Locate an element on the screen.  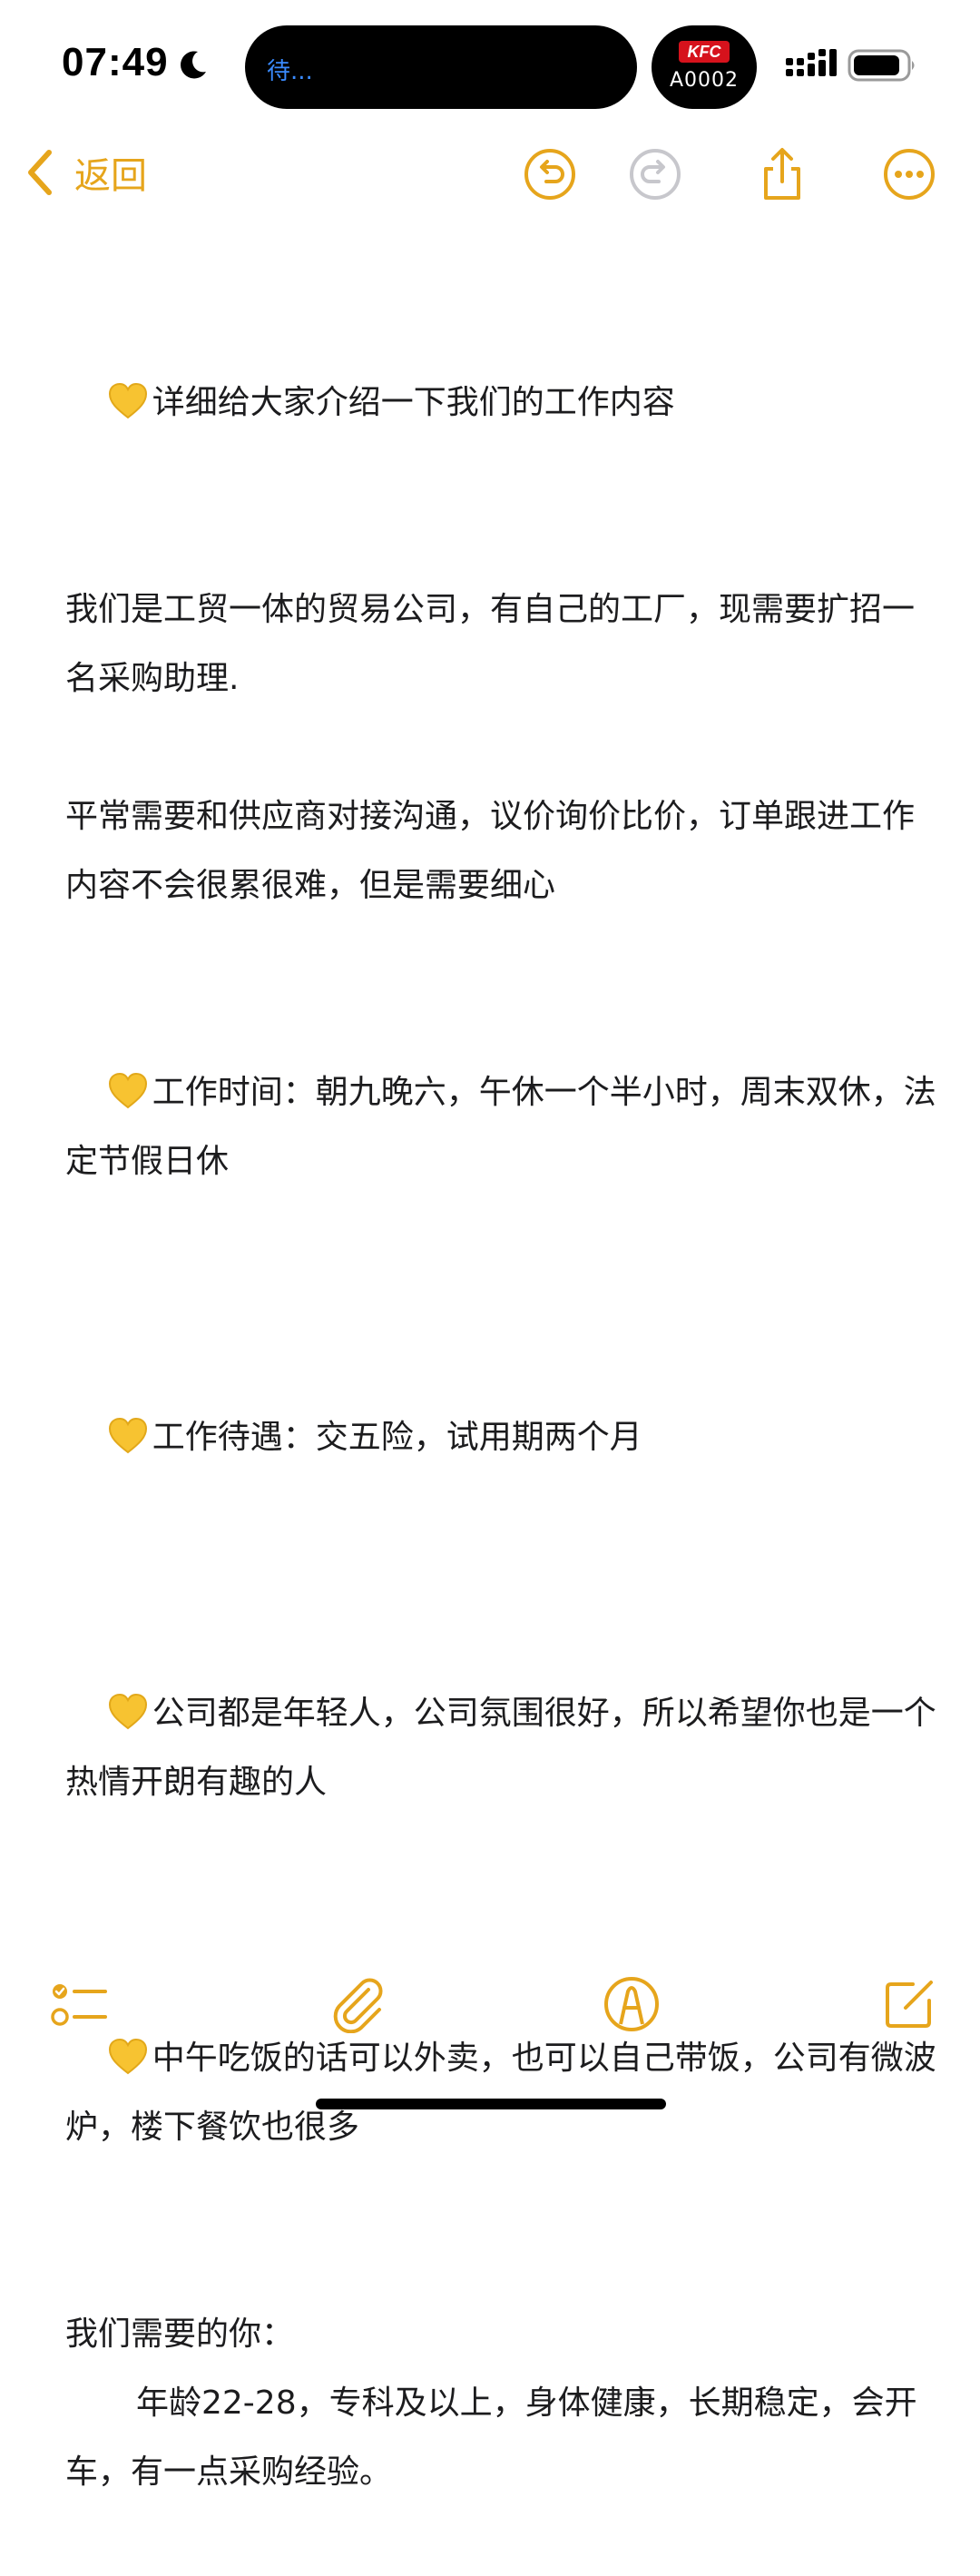
markup-pen-icon is located at coordinates (631, 2004).